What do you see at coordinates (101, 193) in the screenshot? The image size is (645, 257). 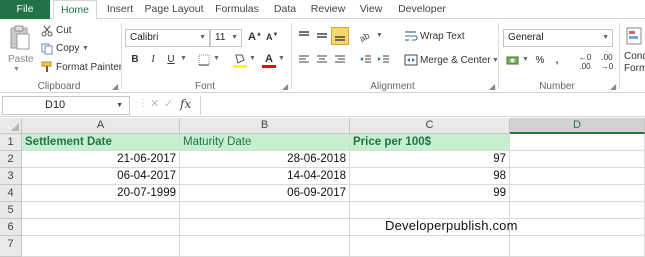 I see `cell-a4: 20-07-1999` at bounding box center [101, 193].